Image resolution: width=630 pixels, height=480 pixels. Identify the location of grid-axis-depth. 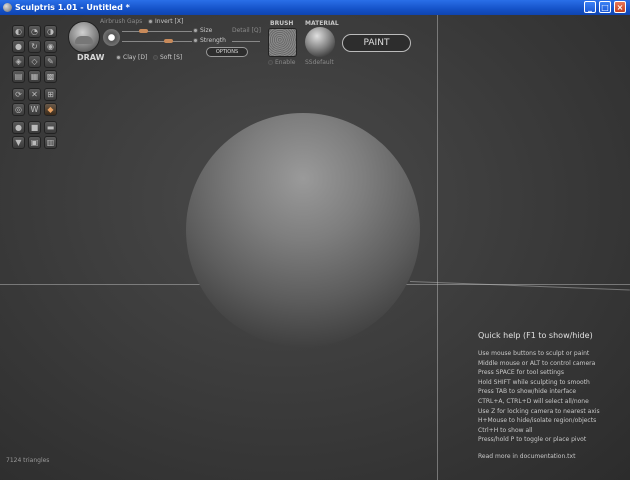
(519, 286).